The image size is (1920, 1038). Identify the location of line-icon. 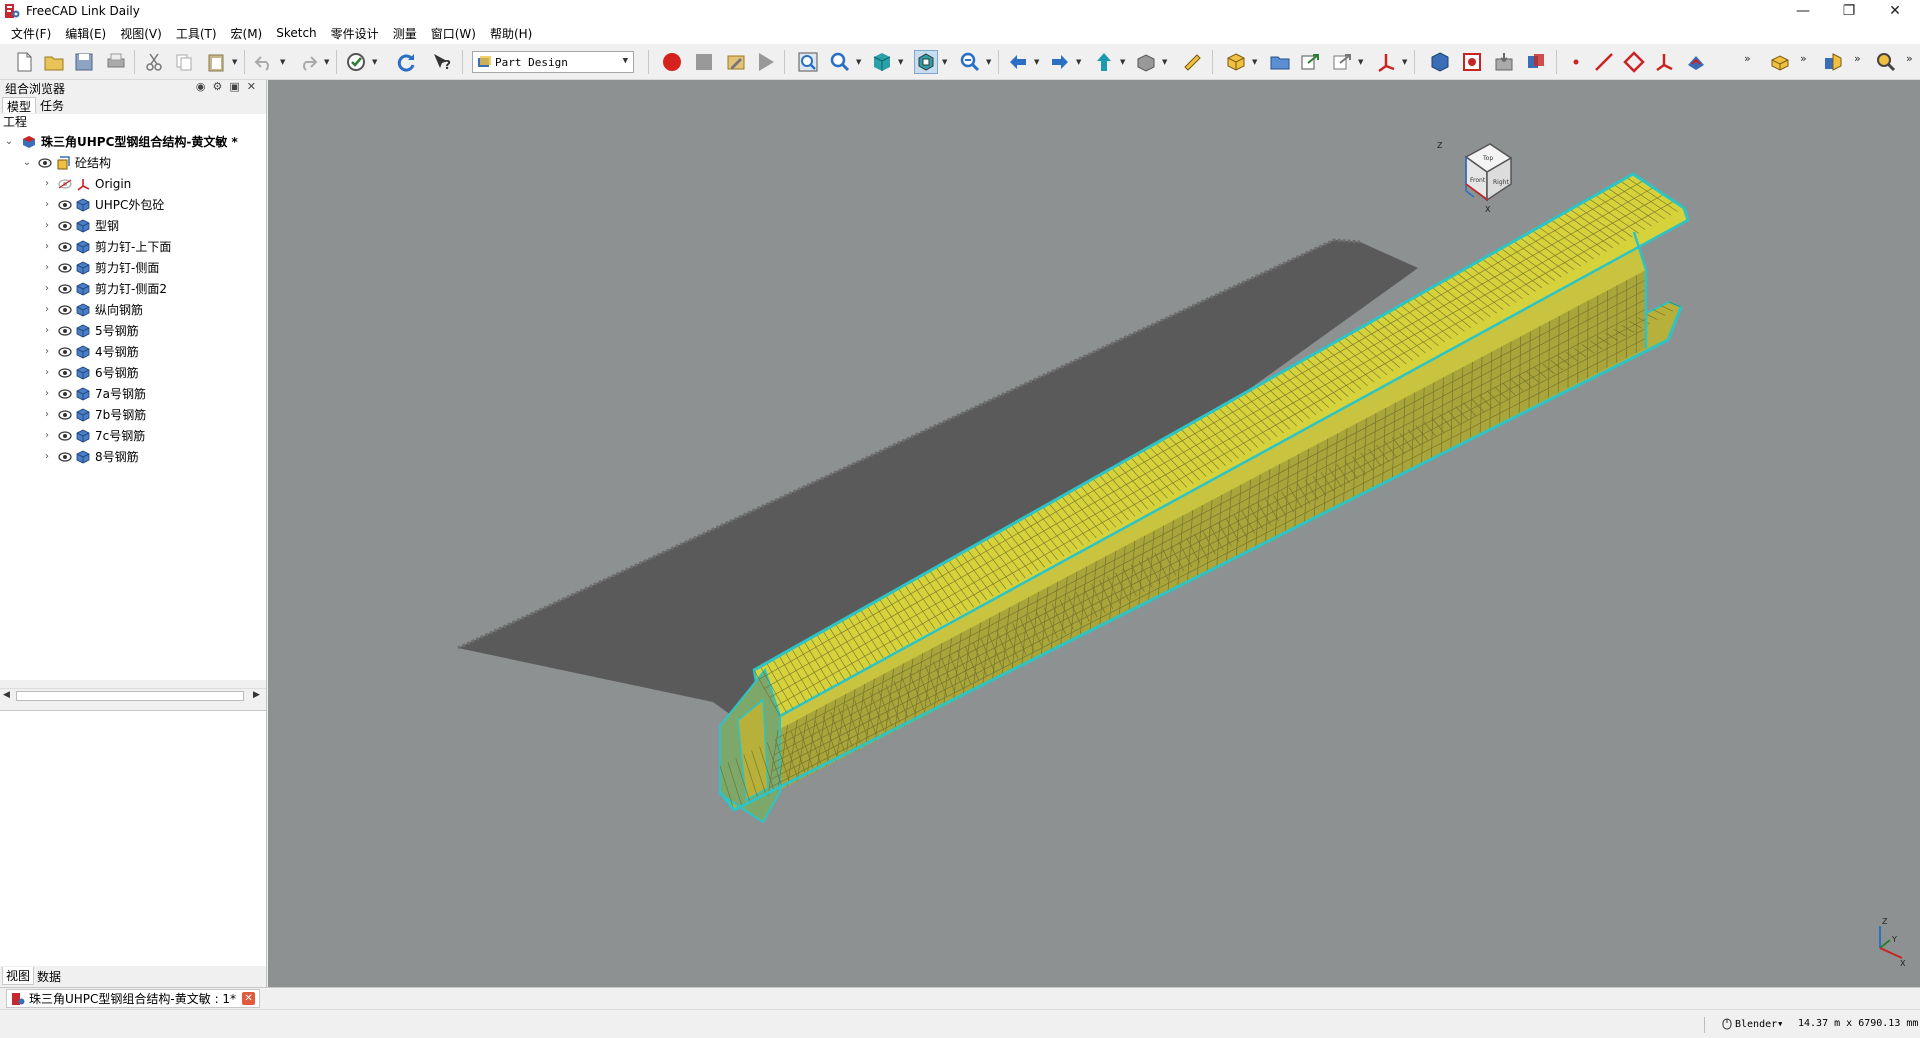
(1604, 62).